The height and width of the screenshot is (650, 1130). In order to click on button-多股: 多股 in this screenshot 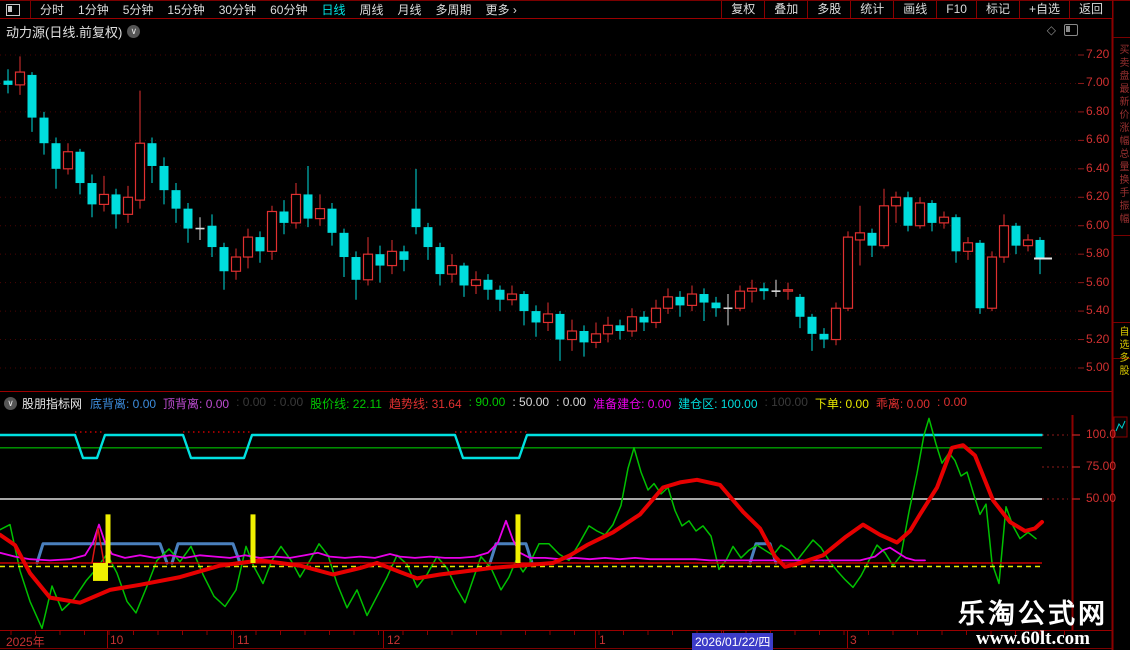, I will do `click(828, 9)`.